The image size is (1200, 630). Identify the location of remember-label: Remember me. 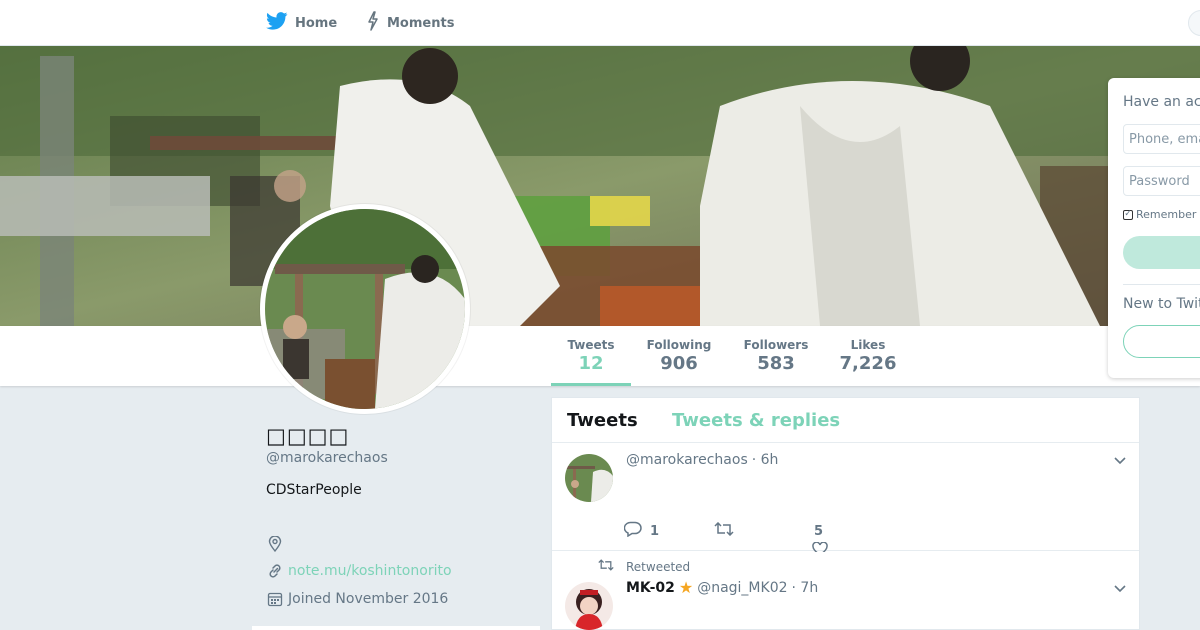
(1168, 214).